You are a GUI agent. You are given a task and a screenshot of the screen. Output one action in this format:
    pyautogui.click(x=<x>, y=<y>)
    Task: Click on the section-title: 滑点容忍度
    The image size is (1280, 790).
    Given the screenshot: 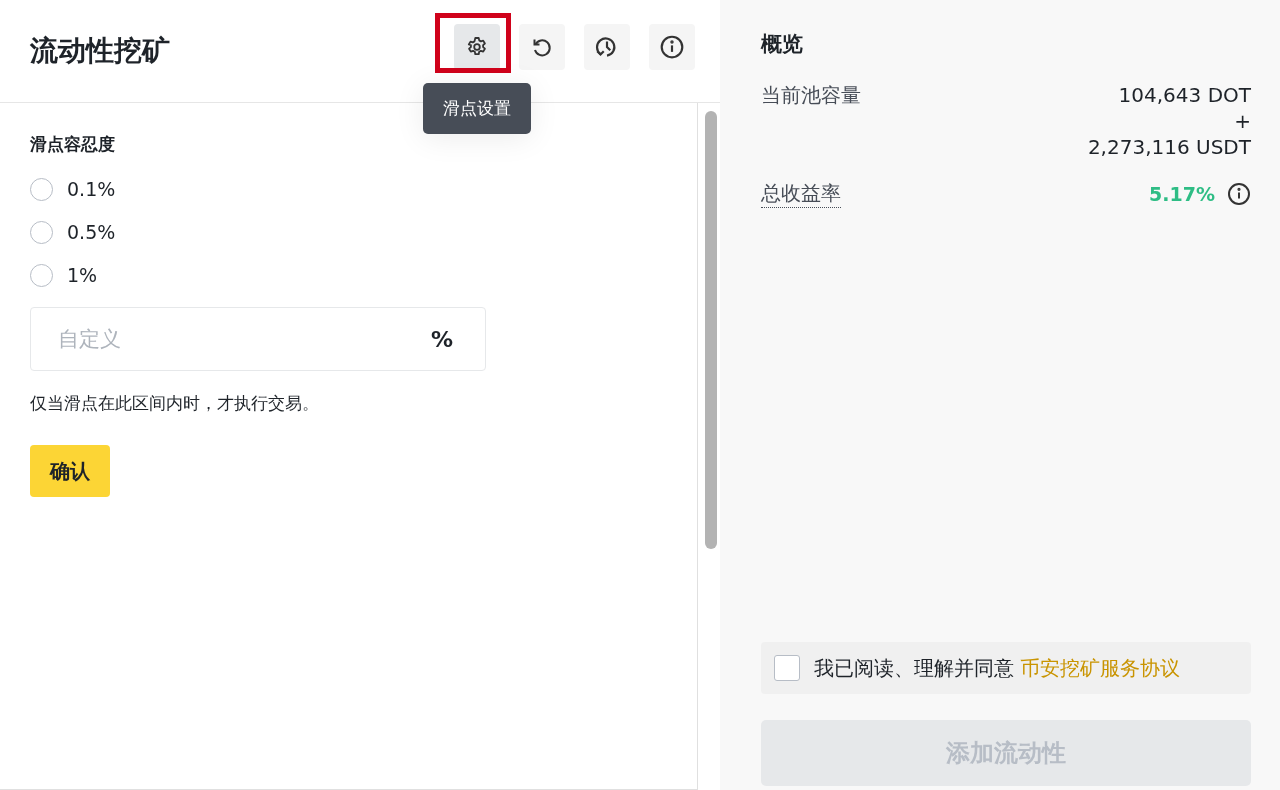 What is the action you would take?
    pyautogui.click(x=73, y=144)
    